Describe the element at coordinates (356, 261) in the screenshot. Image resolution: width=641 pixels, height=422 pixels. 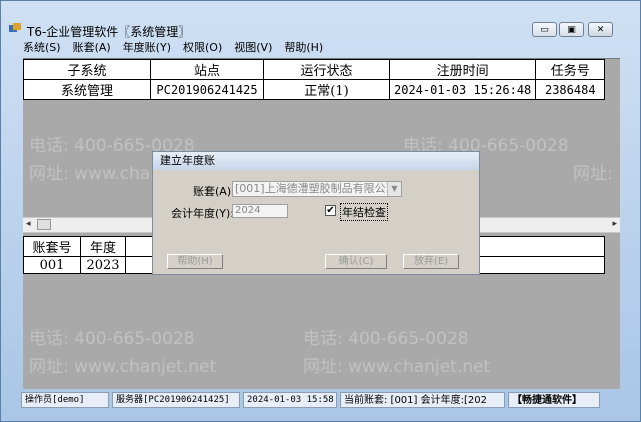
I see `confirm-button: 确认(C)` at that location.